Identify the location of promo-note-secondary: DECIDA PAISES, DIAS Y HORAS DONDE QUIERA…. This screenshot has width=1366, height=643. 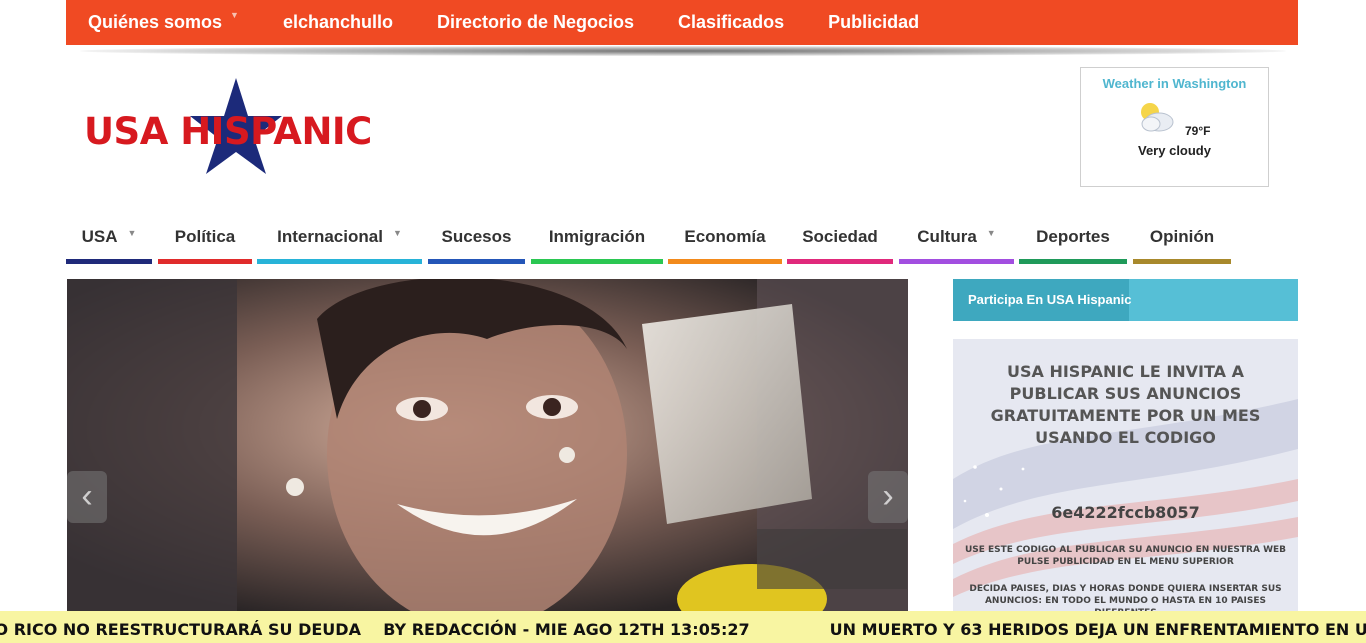
(1125, 597).